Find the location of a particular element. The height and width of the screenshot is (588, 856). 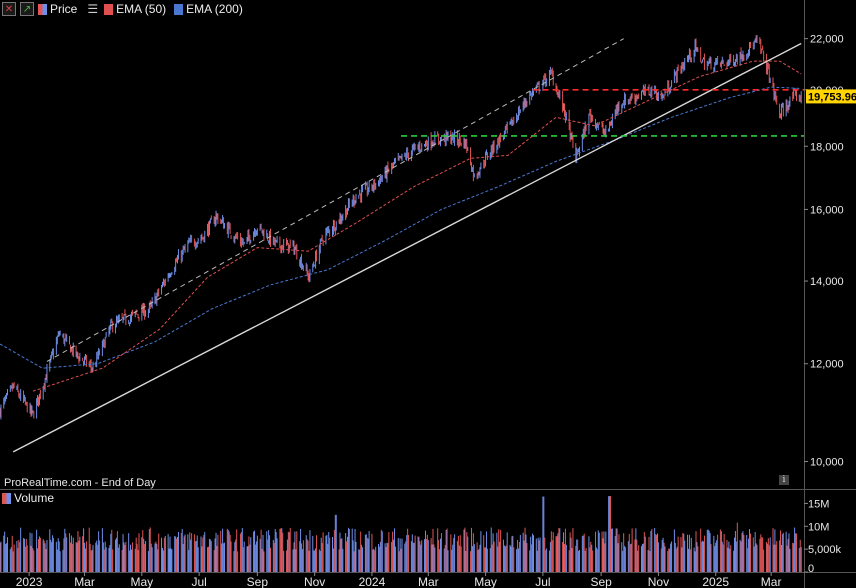

volume-legend-label: Volume is located at coordinates (34, 498).